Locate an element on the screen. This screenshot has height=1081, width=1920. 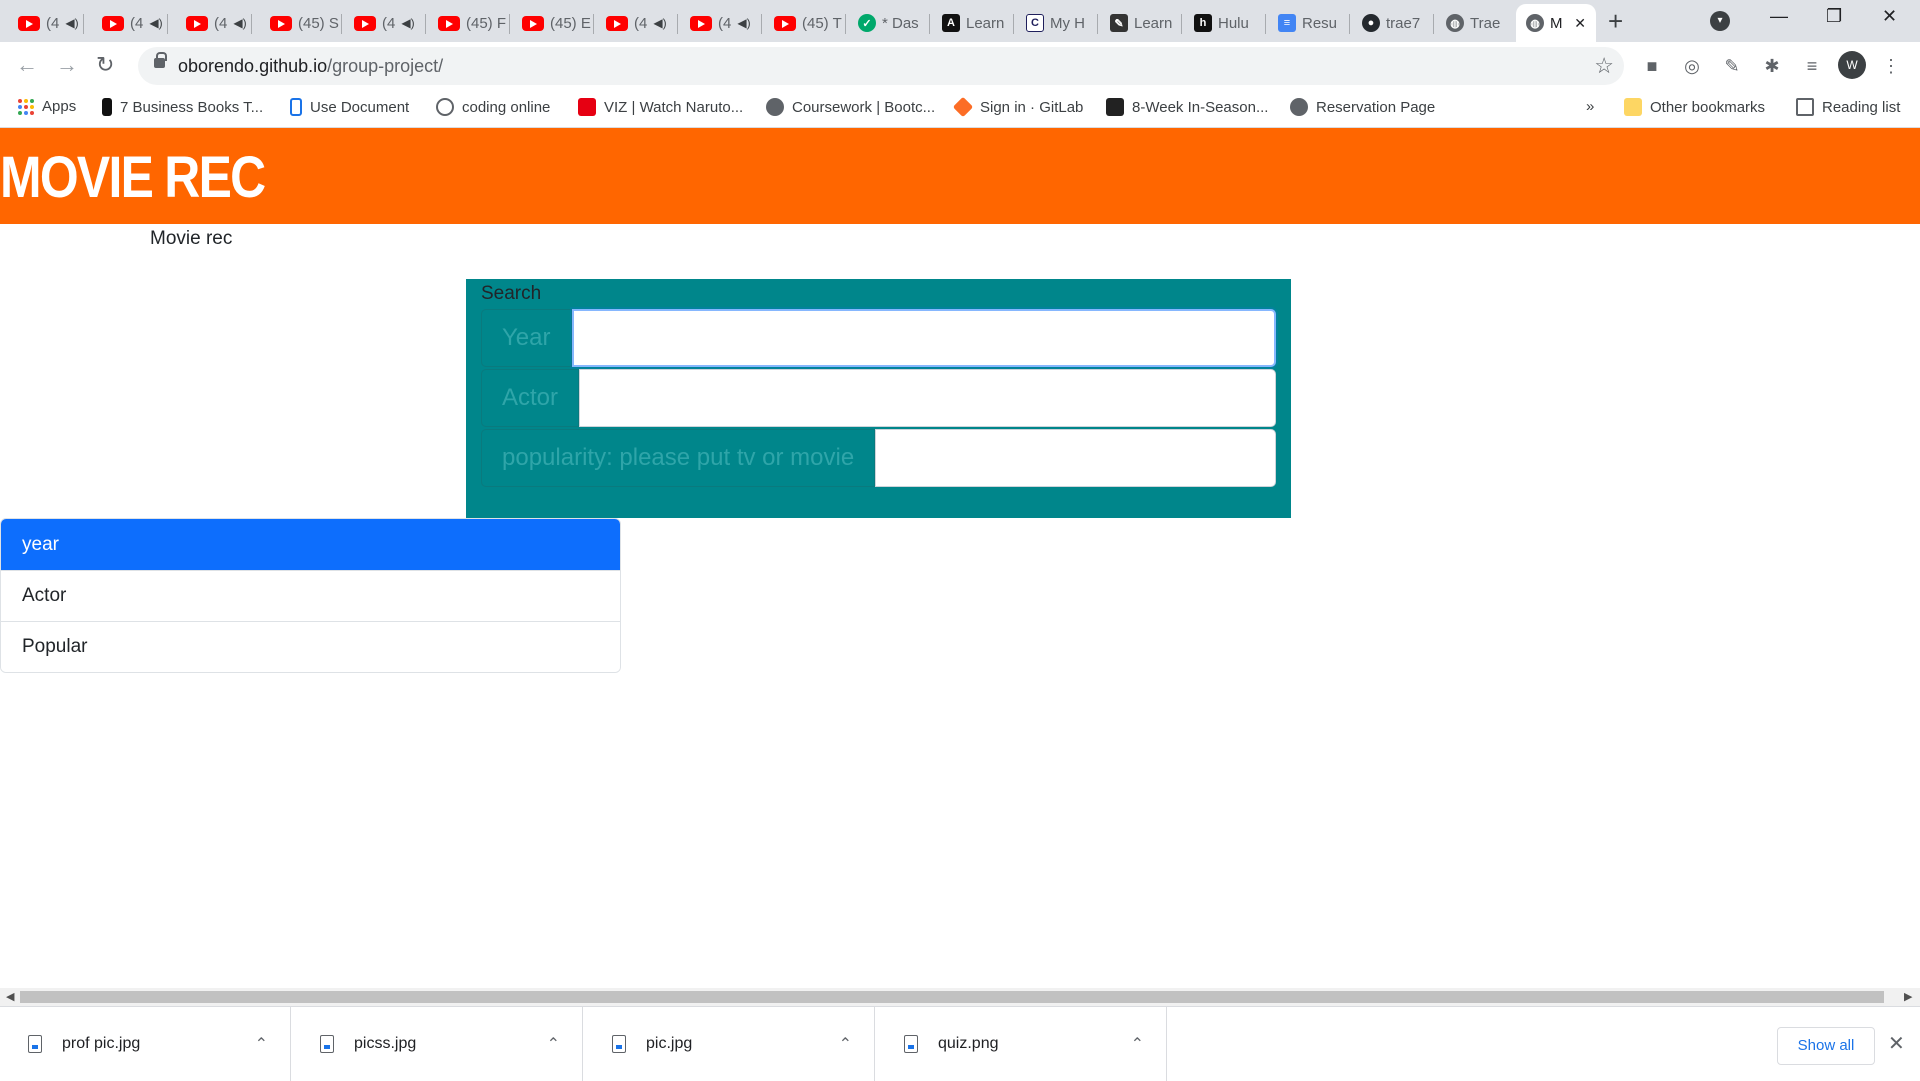
tab-search-button: ▾ is located at coordinates (1720, 21).